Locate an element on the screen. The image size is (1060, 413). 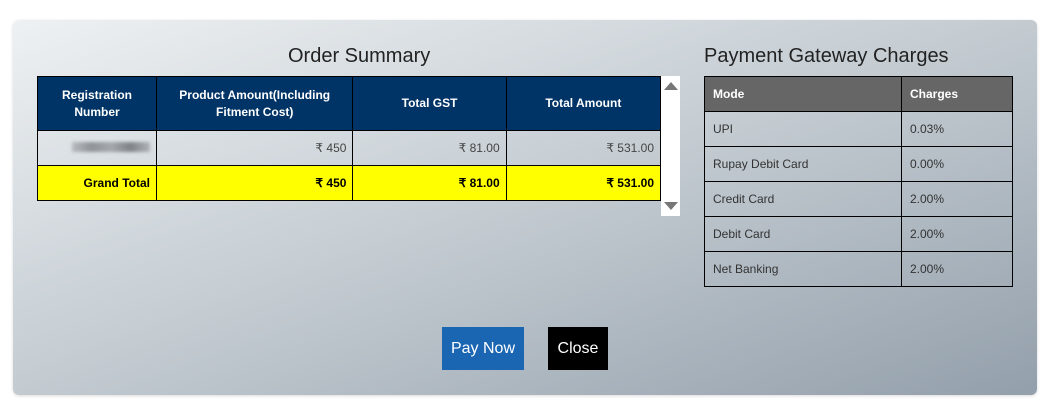
mode-cell: Net Banking is located at coordinates (803, 269).